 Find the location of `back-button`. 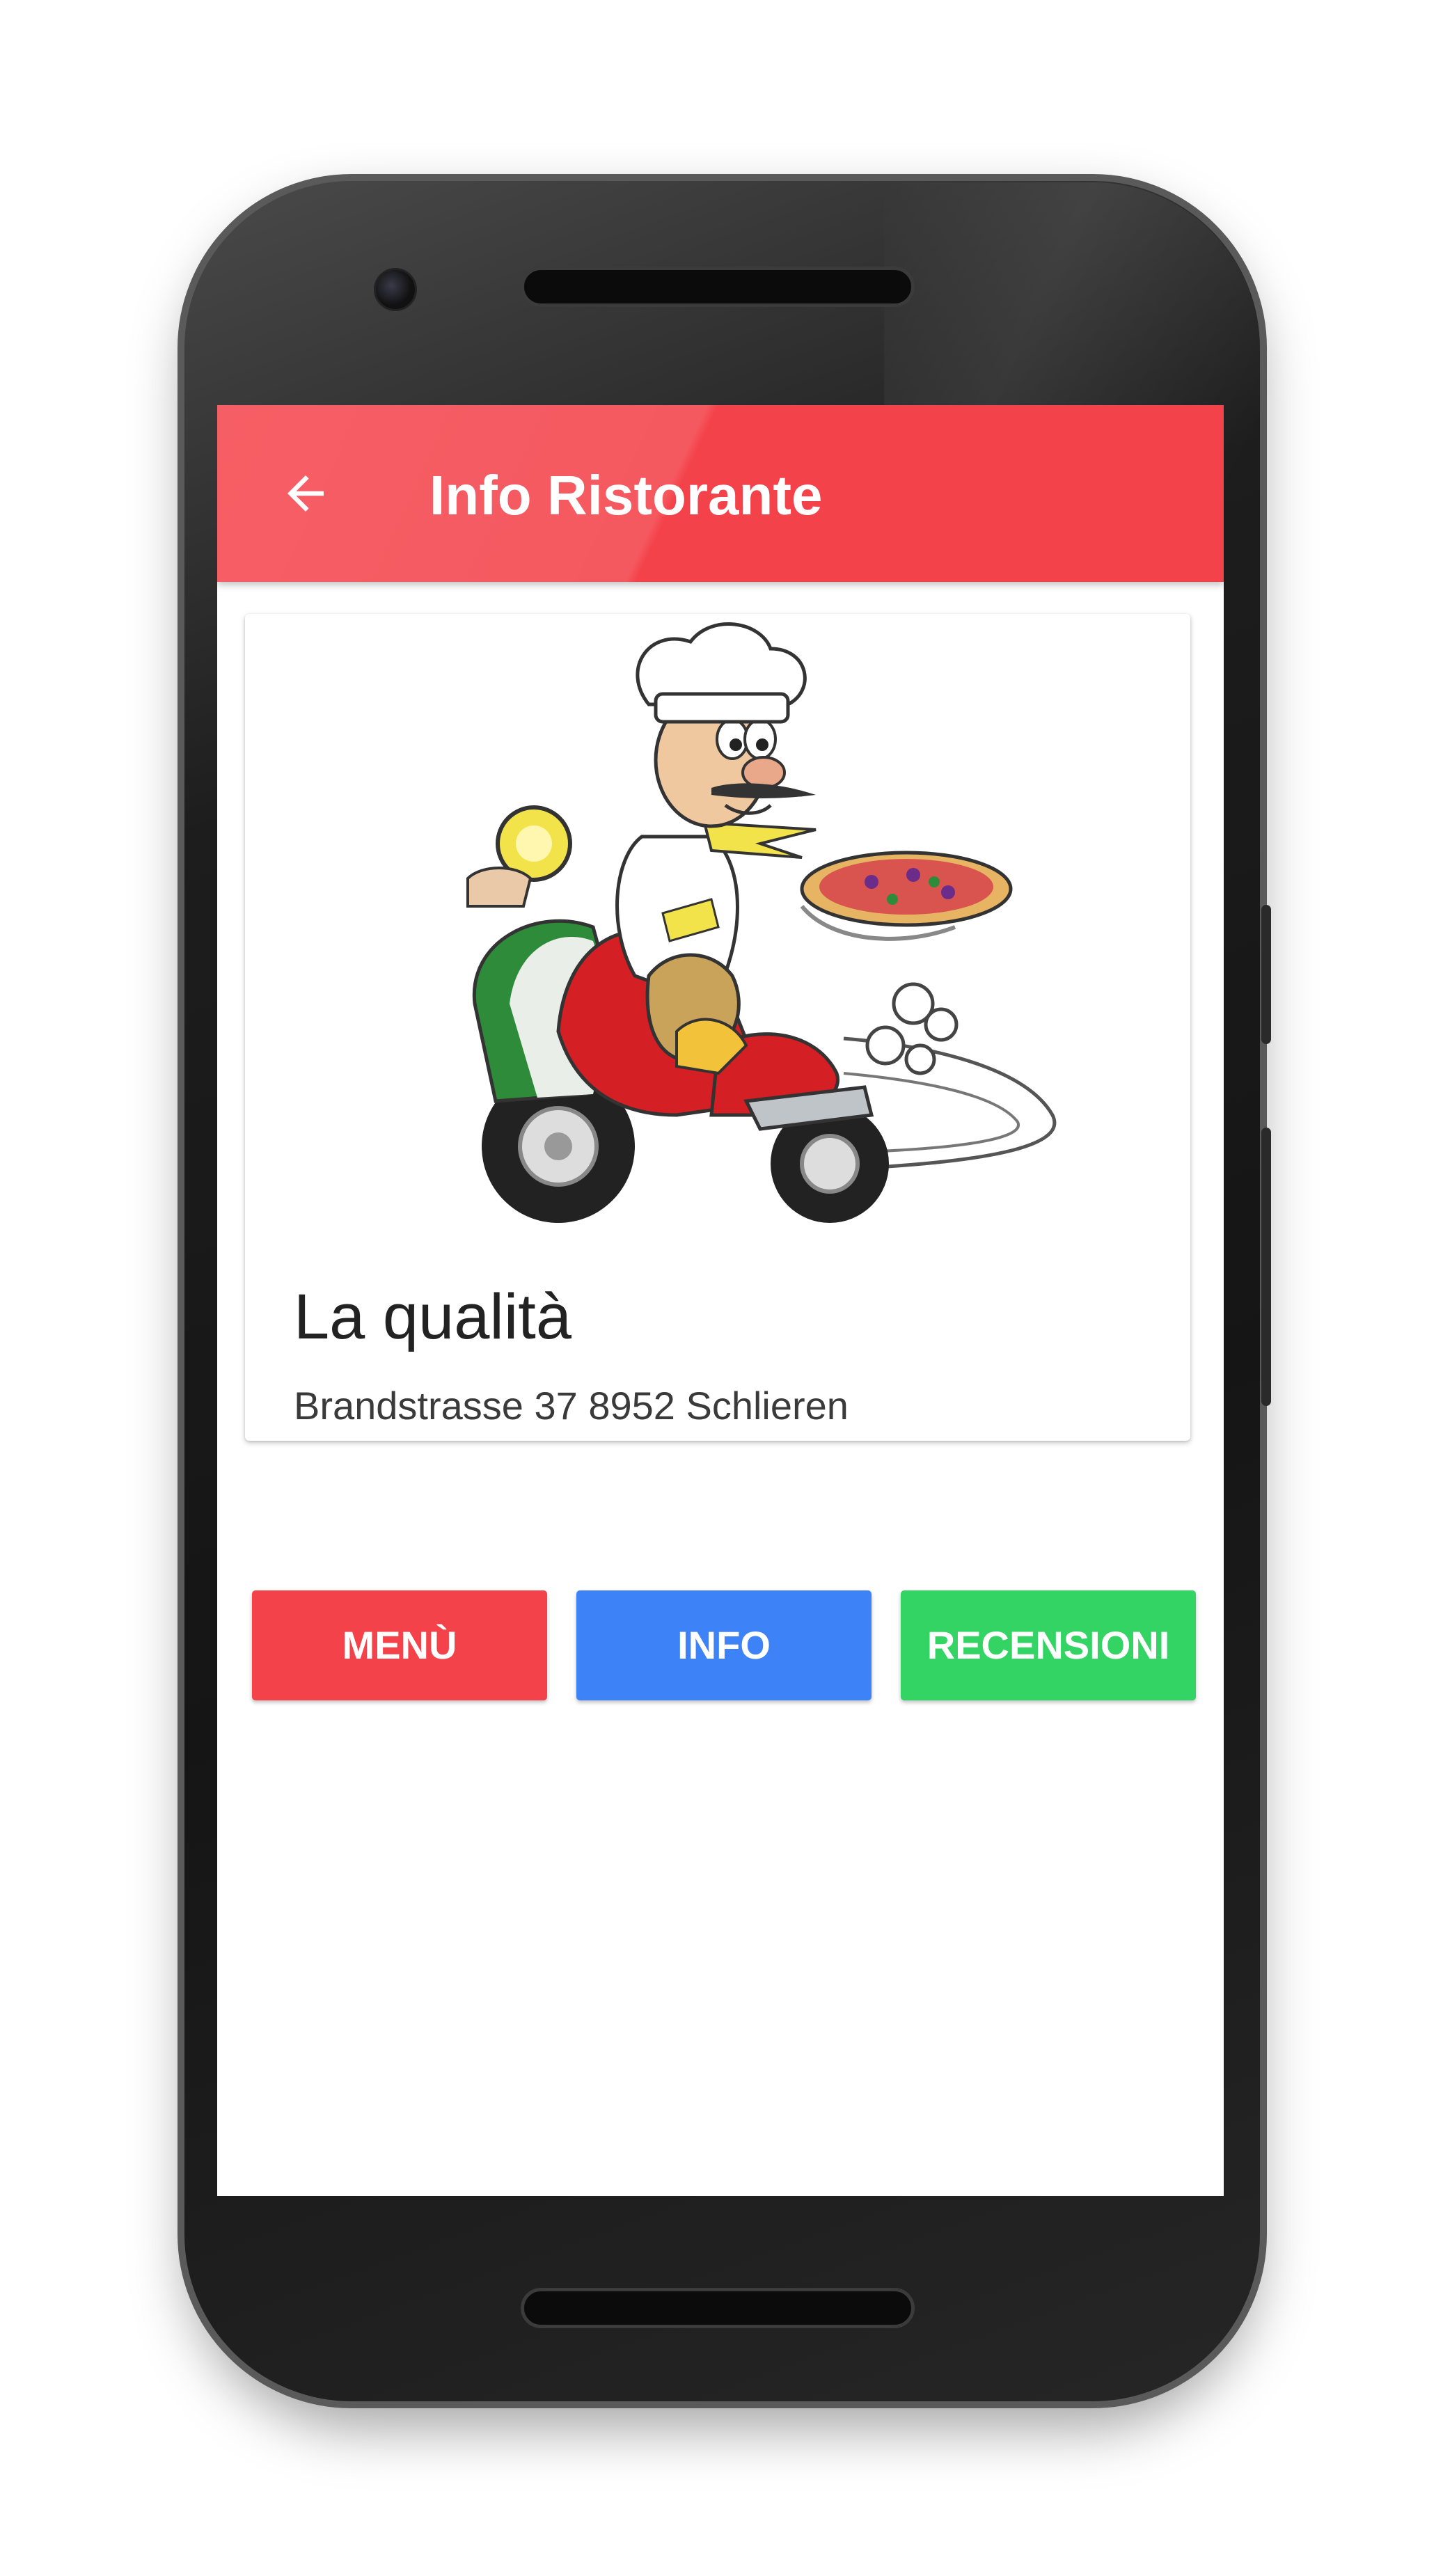

back-button is located at coordinates (305, 493).